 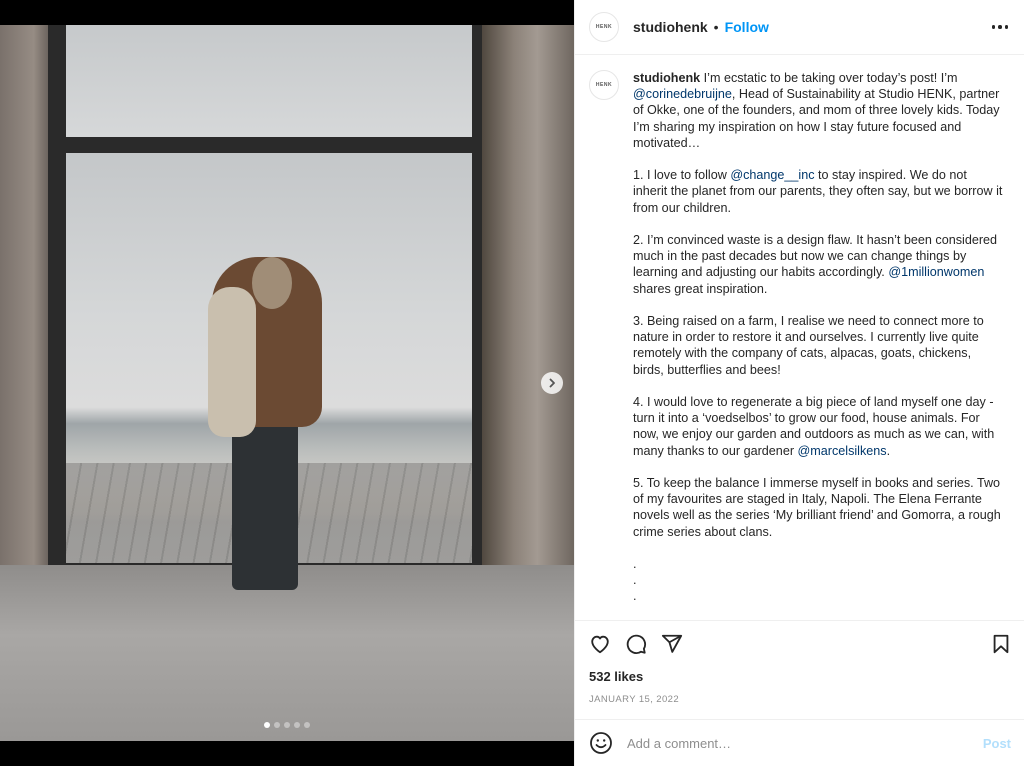 What do you see at coordinates (265, 502) in the screenshot?
I see `woman-legs` at bounding box center [265, 502].